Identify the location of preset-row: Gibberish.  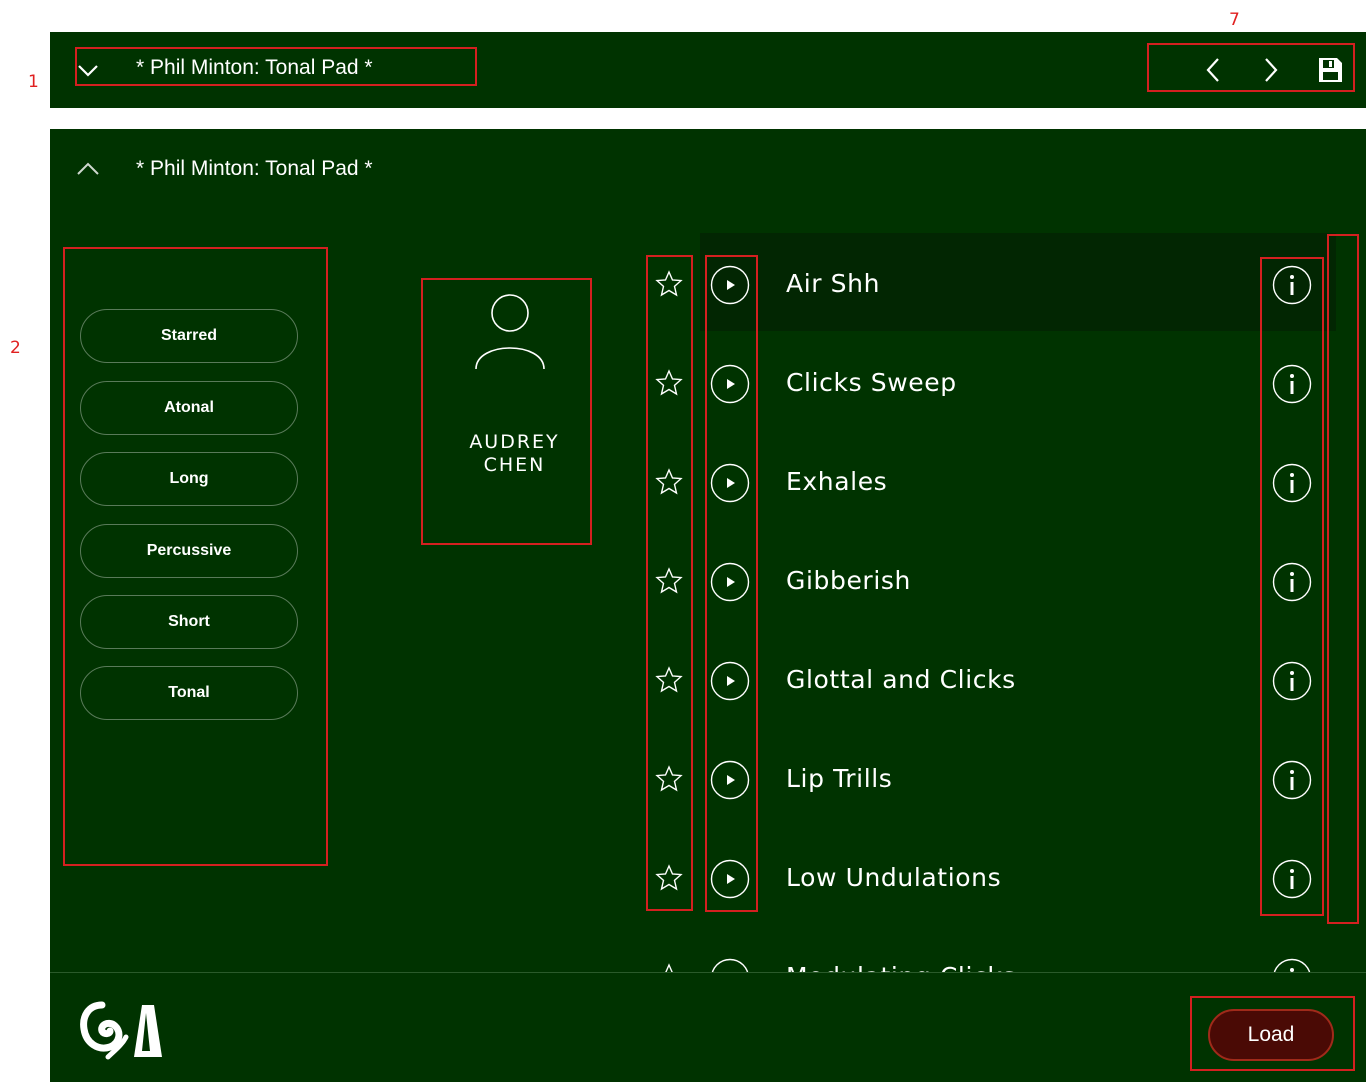
(986, 579).